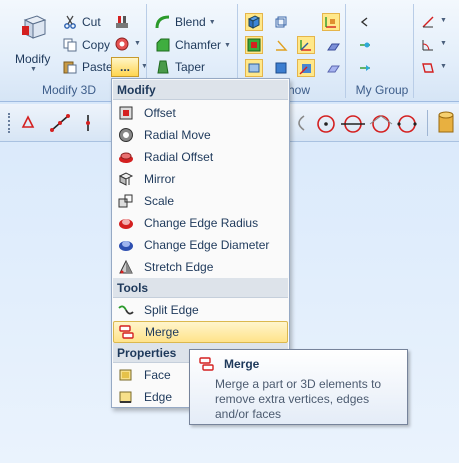 Image resolution: width=459 pixels, height=463 pixels. What do you see at coordinates (365, 45) in the screenshot?
I see `snap-point-icon` at bounding box center [365, 45].